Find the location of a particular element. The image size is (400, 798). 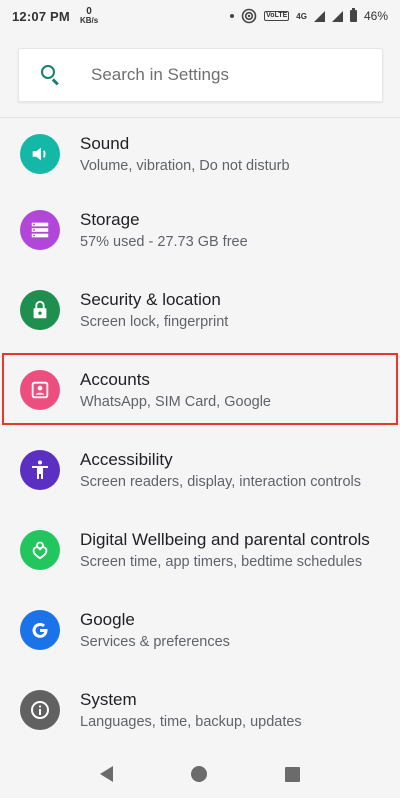

network-type: 4G is located at coordinates (301, 16).